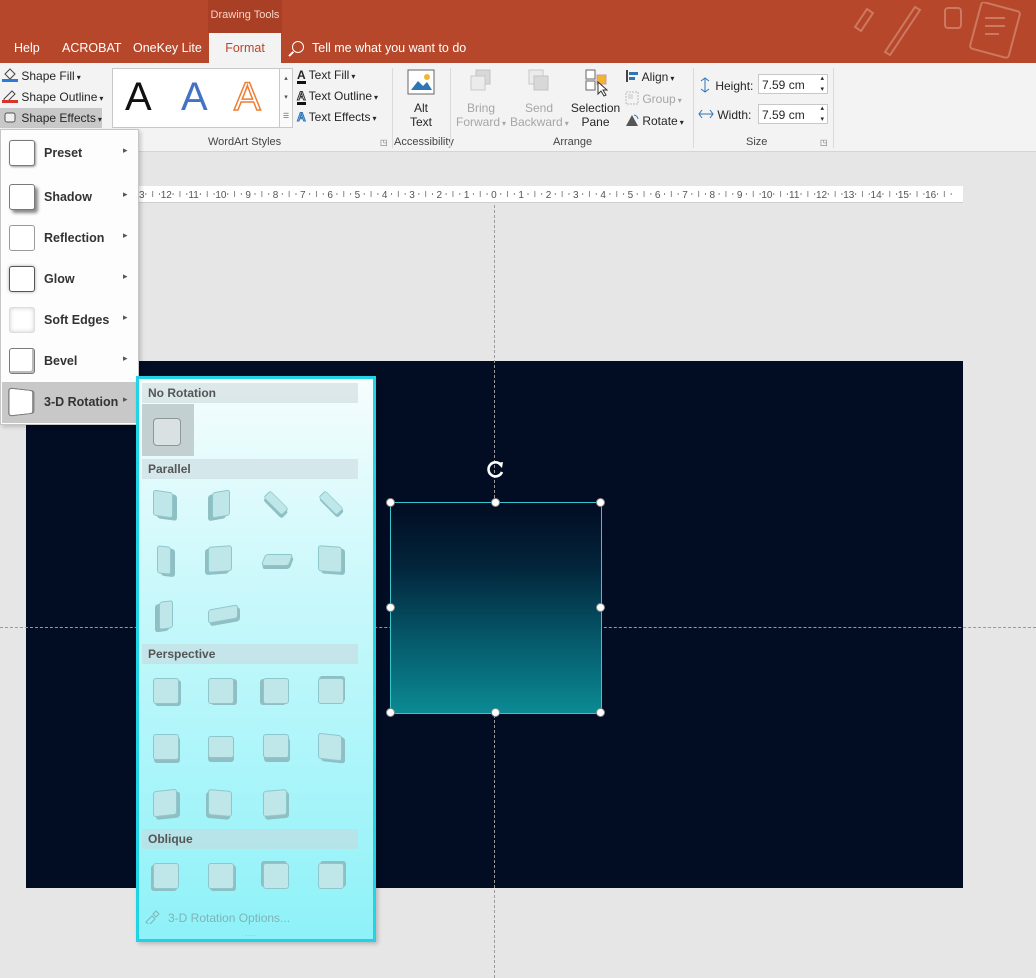 The width and height of the screenshot is (1036, 978). Describe the element at coordinates (302, 117) in the screenshot. I see `text-effects-icon: A` at that location.